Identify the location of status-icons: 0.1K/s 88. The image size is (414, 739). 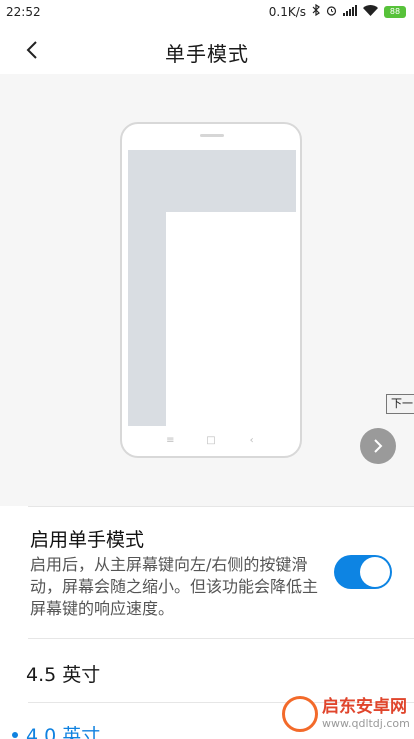
(337, 11).